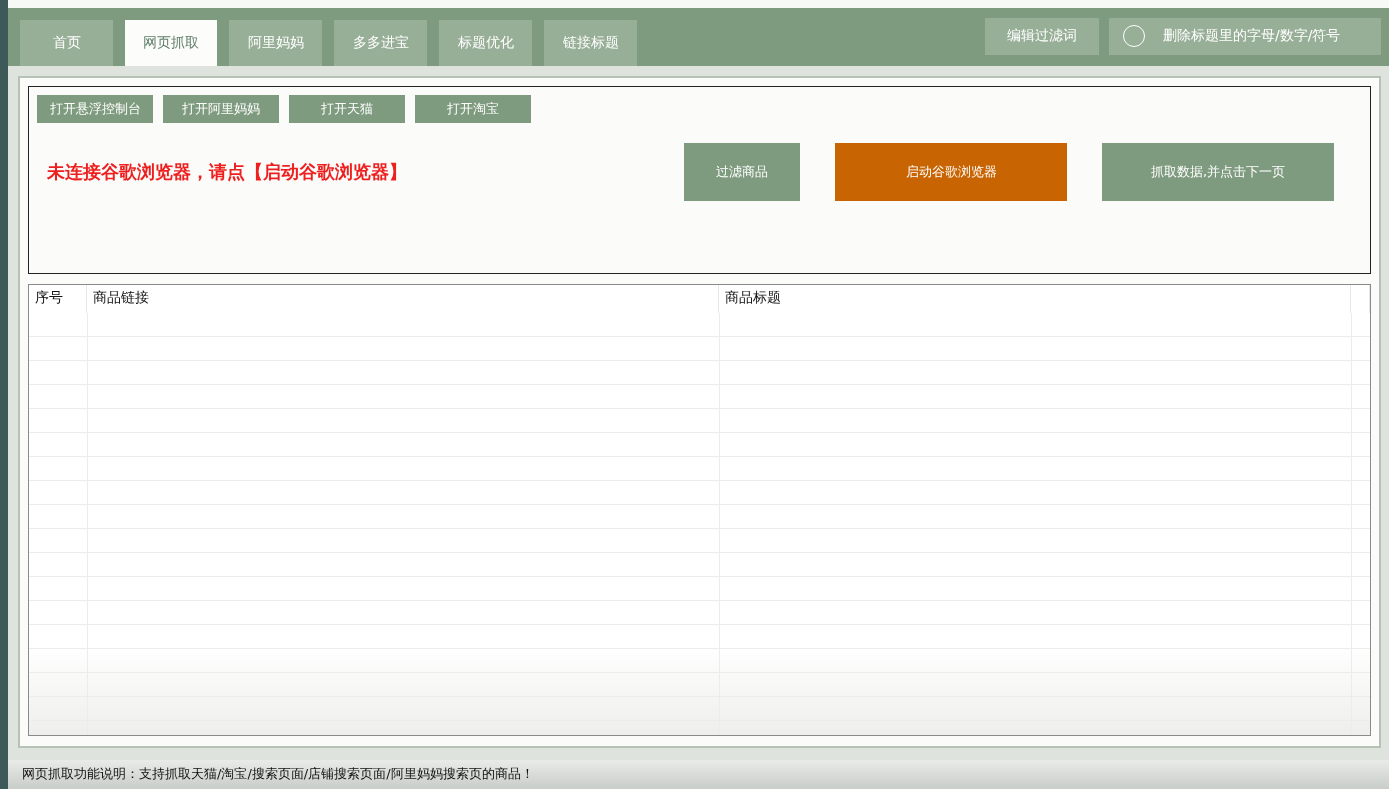  I want to click on status-message: 未连接谷歌浏览器，请点【启动谷歌浏览器】, so click(226, 171).